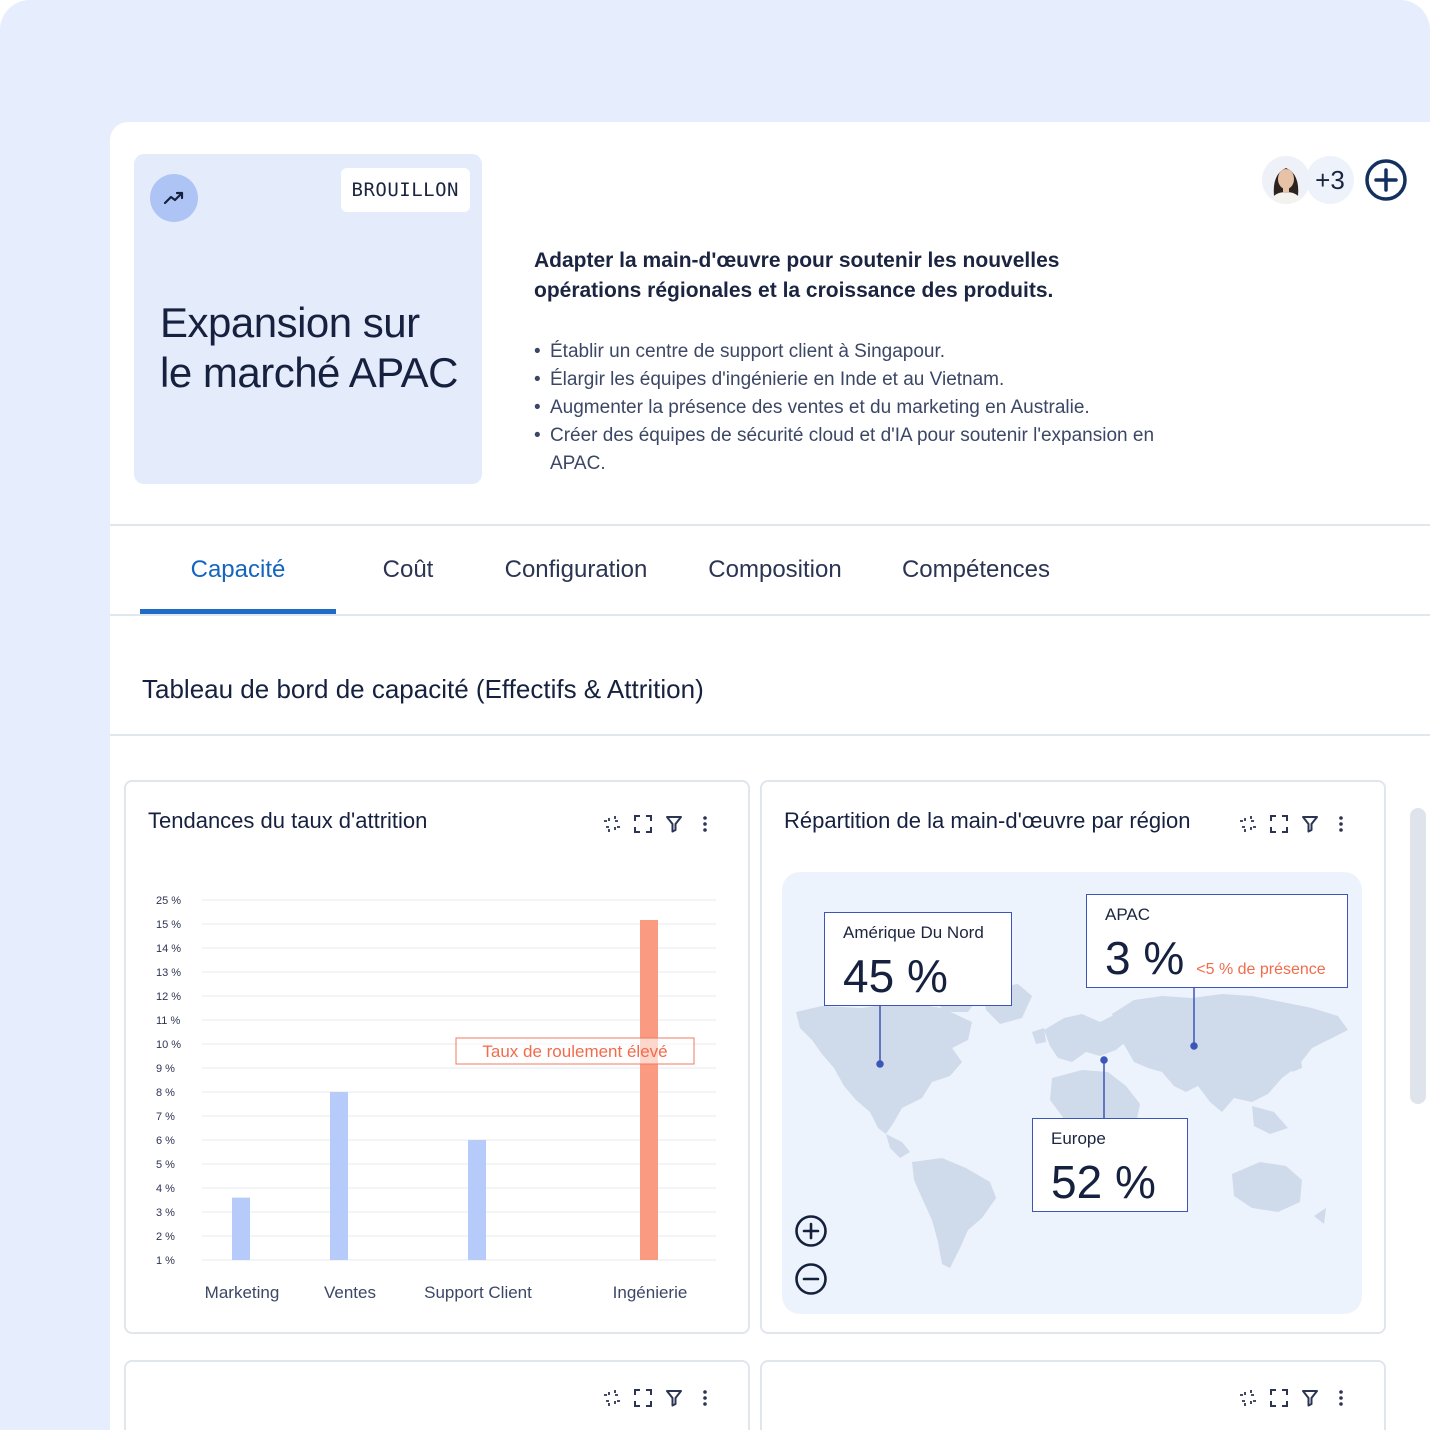 The image size is (1430, 1430). What do you see at coordinates (165, 1261) in the screenshot?
I see `y-tick-label: 1 %` at bounding box center [165, 1261].